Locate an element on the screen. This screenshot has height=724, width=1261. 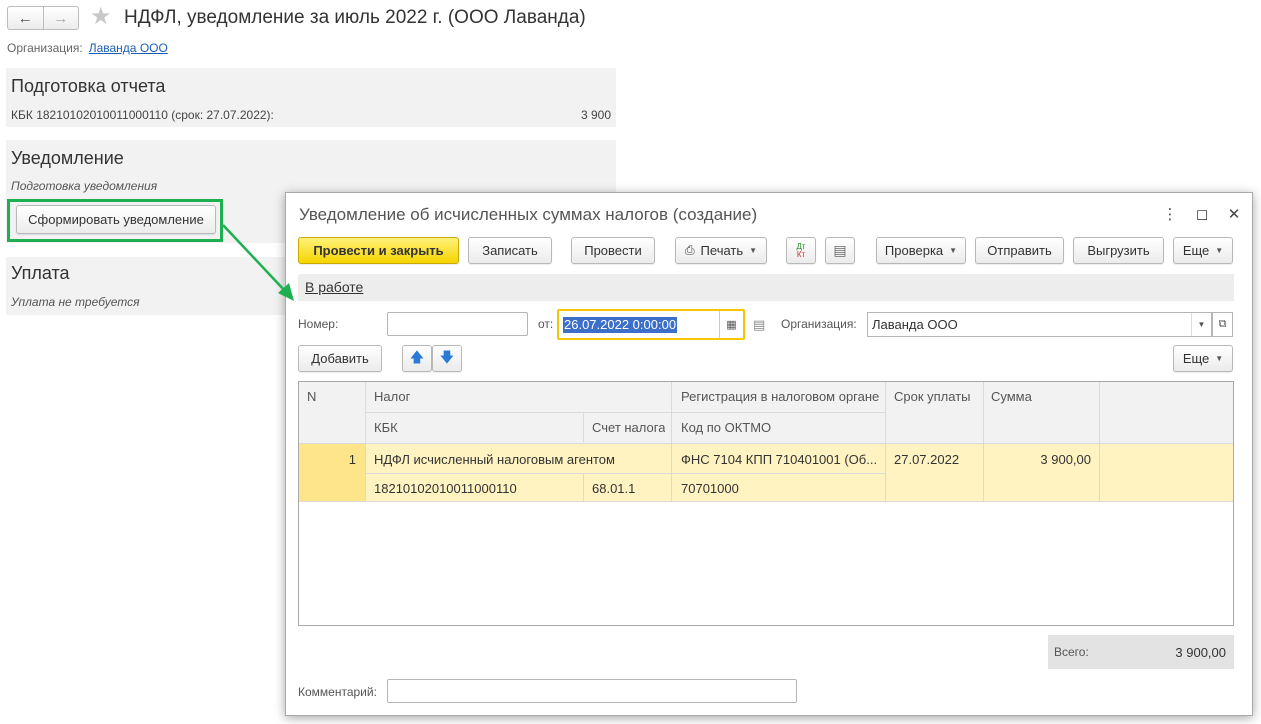
number-label: Номер: is located at coordinates (318, 324).